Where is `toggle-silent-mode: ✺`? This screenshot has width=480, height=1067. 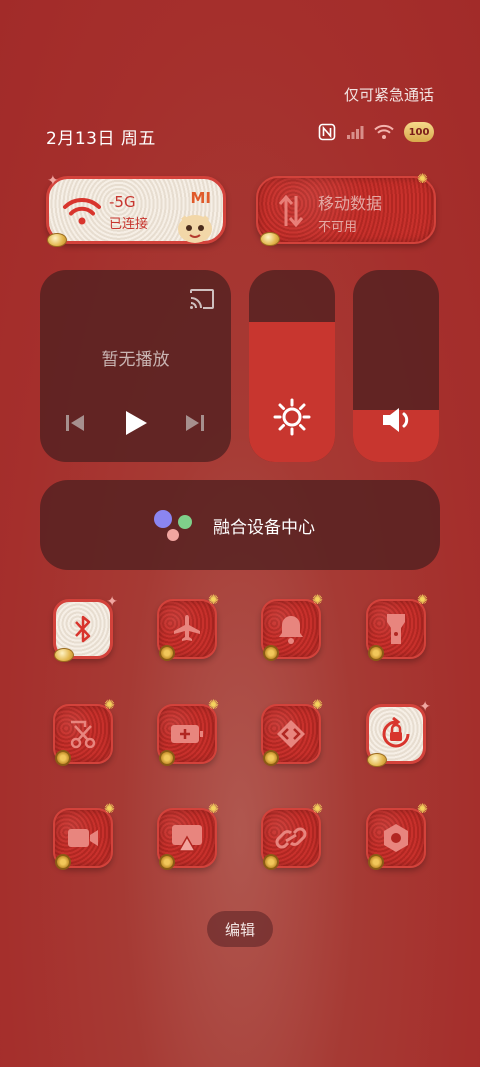
toggle-silent-mode: ✺ is located at coordinates (292, 627).